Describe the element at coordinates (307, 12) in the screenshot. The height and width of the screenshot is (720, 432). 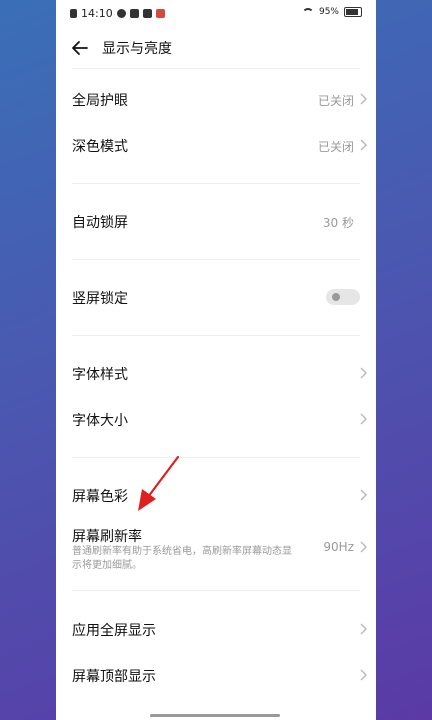
I see `wifi-icon` at that location.